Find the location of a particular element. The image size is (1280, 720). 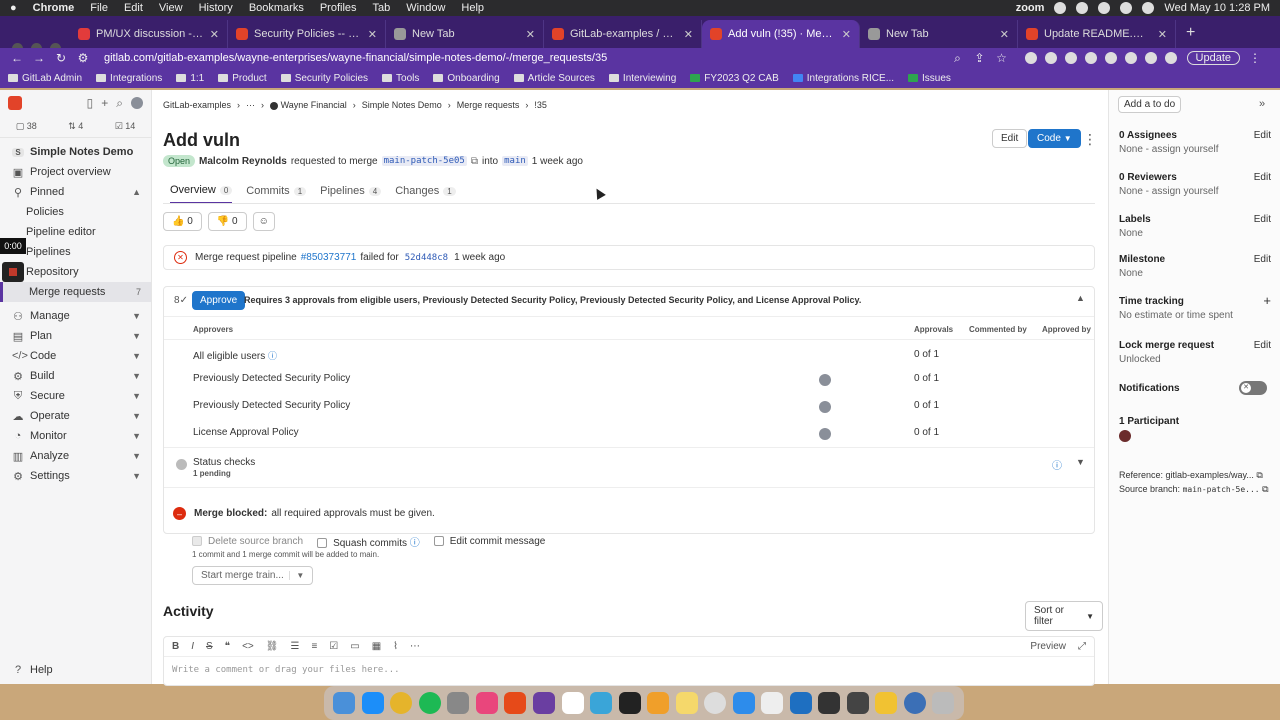

bookmark: Onboarding is located at coordinates (466, 78).